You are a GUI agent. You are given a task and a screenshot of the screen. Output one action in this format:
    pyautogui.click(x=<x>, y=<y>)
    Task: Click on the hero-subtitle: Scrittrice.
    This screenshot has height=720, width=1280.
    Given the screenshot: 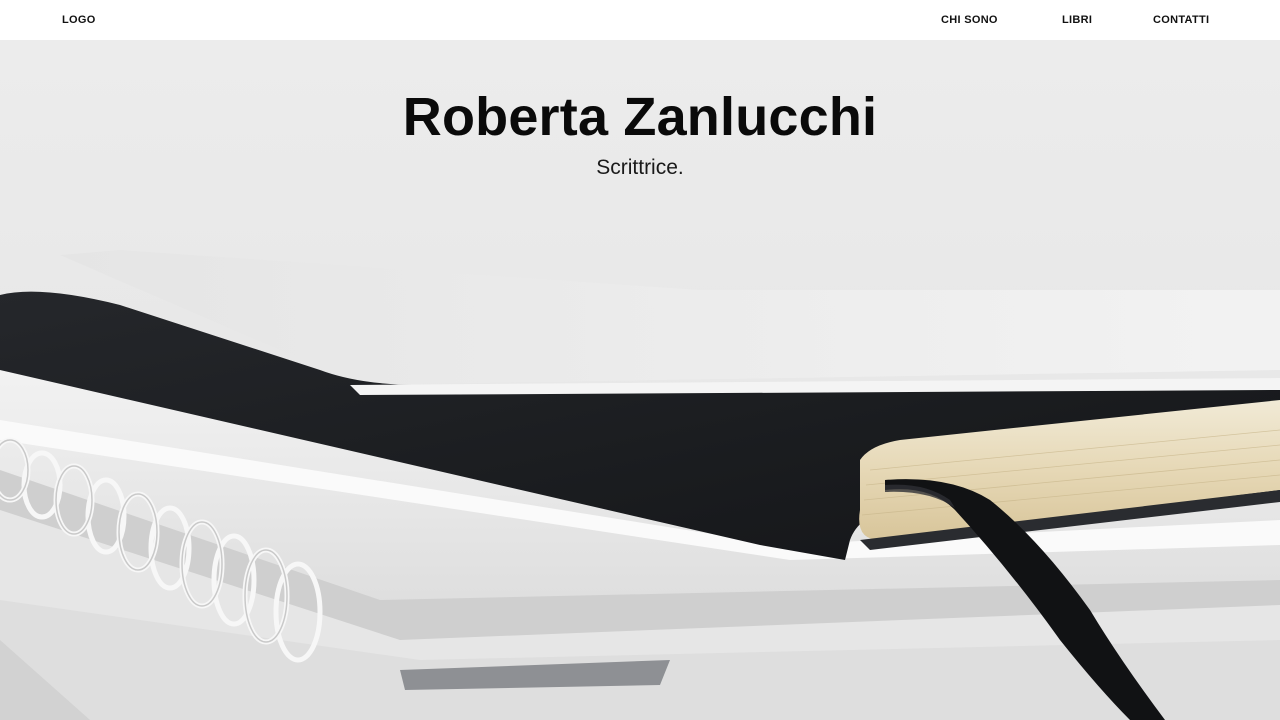 What is the action you would take?
    pyautogui.click(x=640, y=167)
    